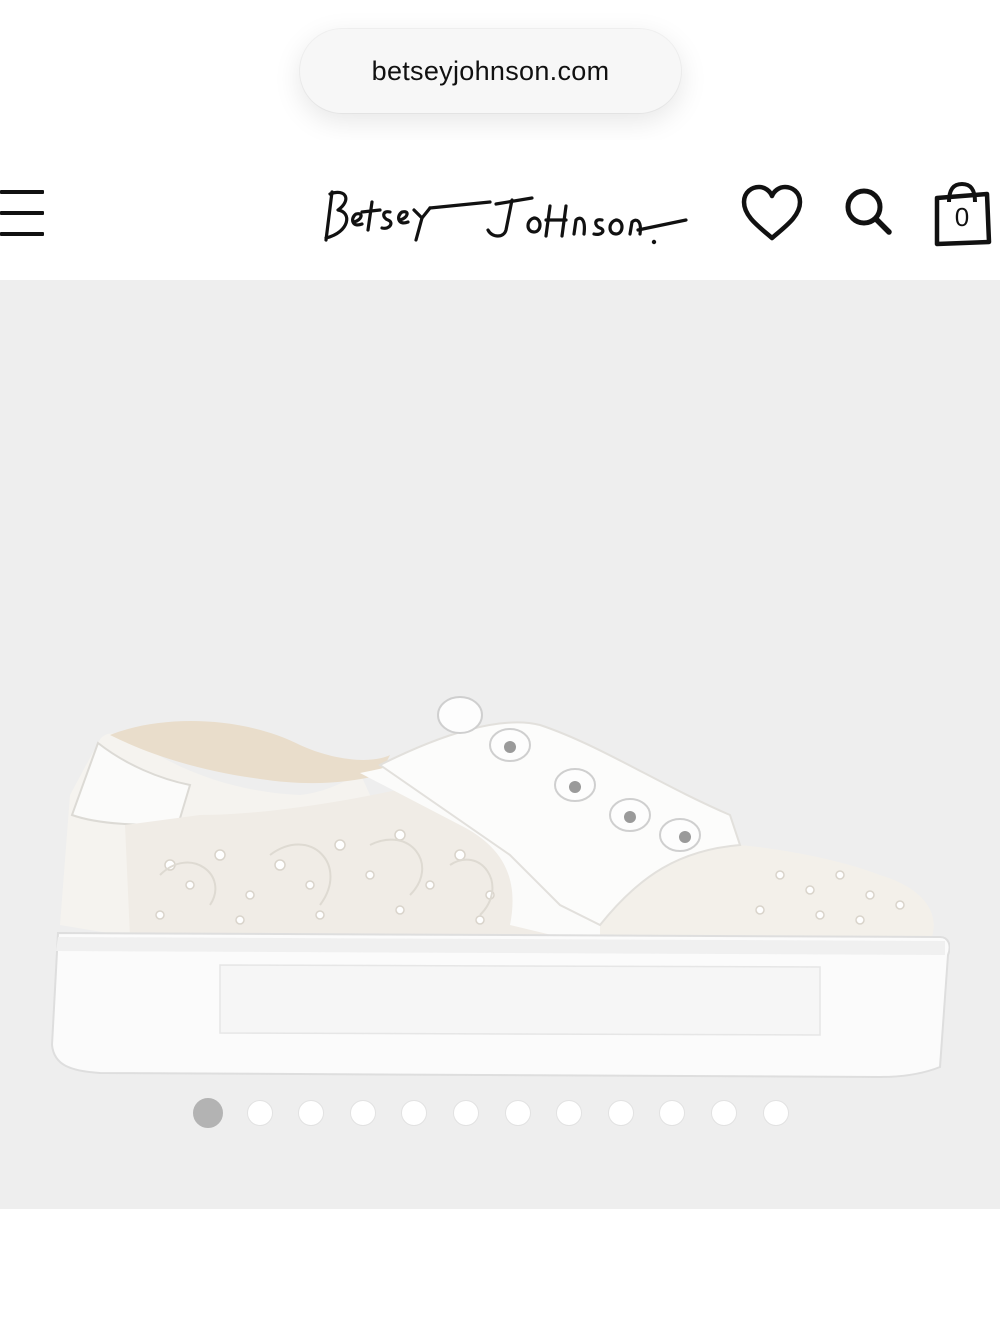  I want to click on menu-button, so click(23, 213).